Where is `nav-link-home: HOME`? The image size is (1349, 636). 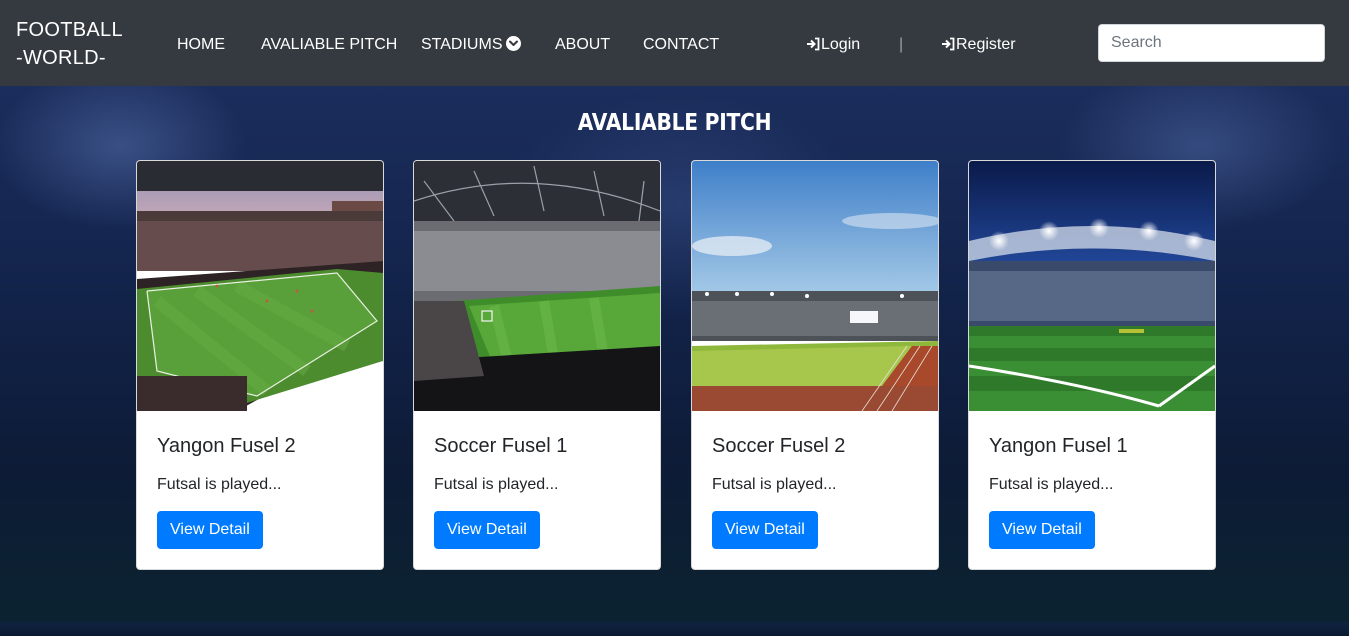
nav-link-home: HOME is located at coordinates (201, 45).